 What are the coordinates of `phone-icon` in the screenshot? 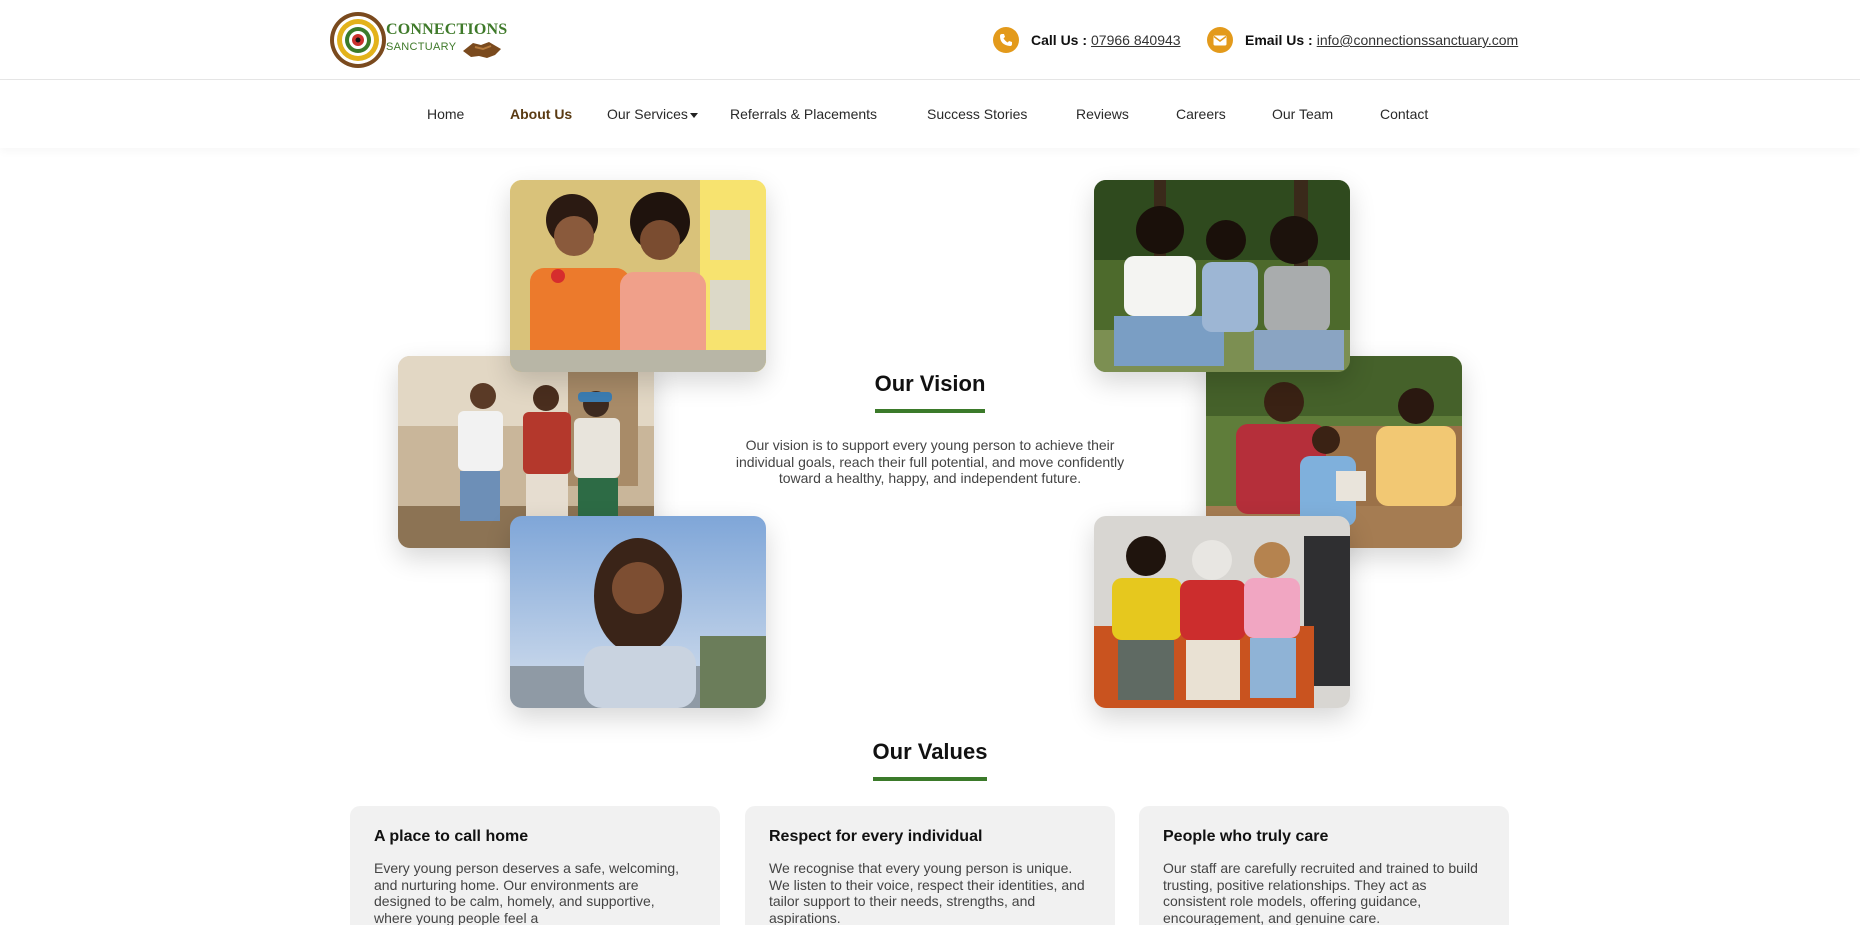 It's located at (1006, 40).